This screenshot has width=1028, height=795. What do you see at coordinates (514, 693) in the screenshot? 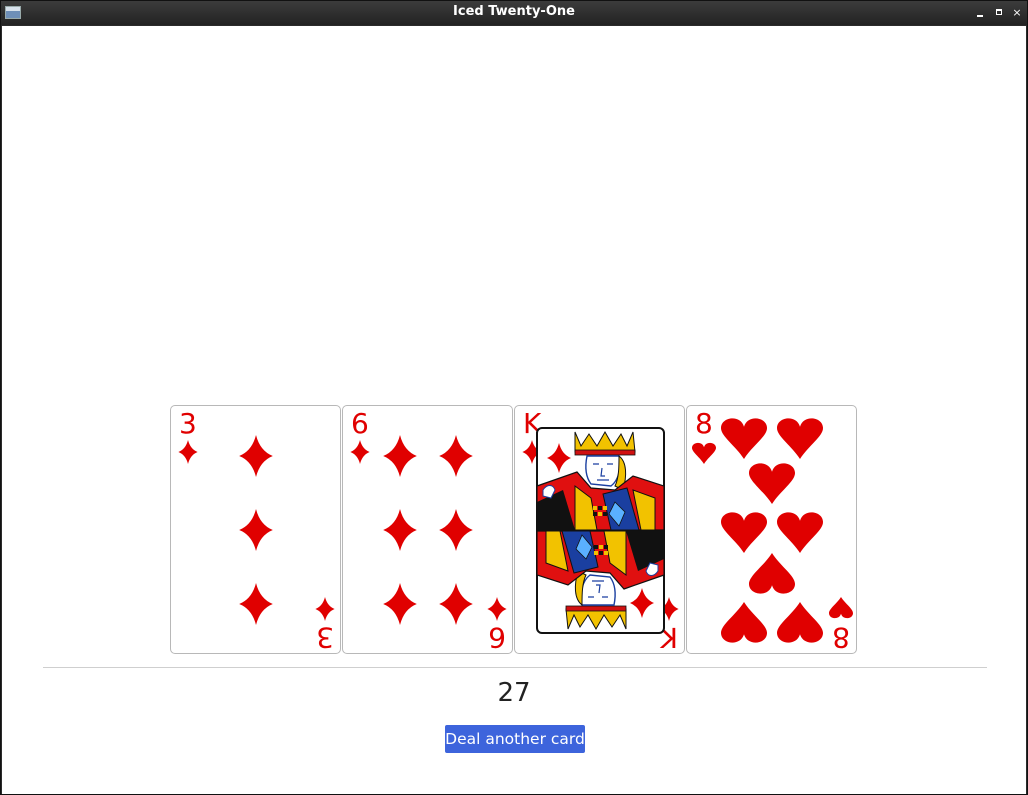
I see `hand-total: 27` at bounding box center [514, 693].